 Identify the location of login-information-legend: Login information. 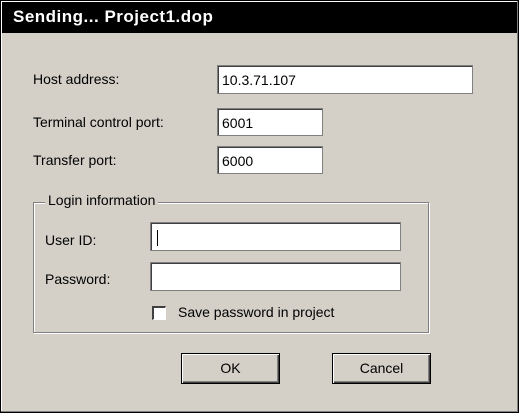
(102, 200).